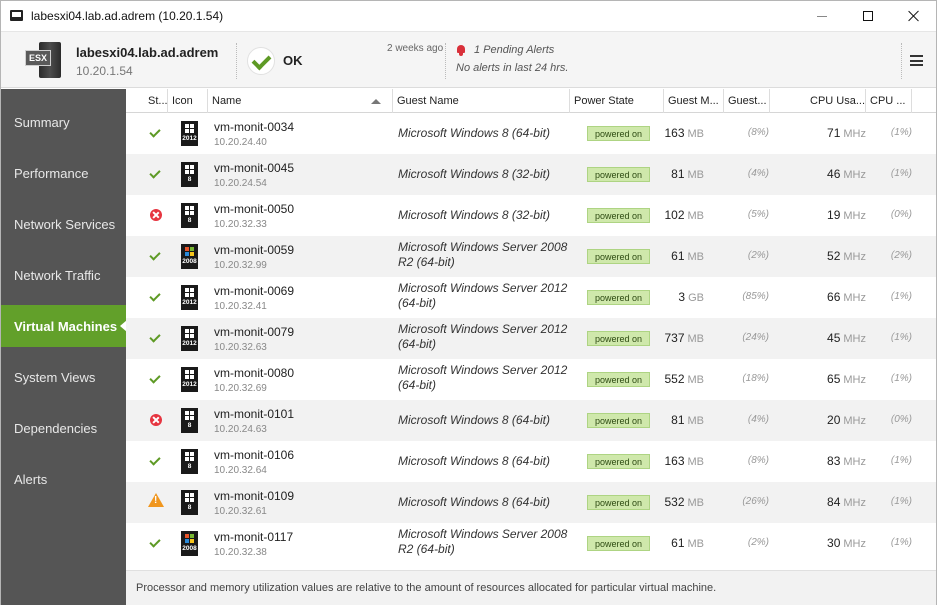  I want to click on column-header-name: Name, so click(300, 101).